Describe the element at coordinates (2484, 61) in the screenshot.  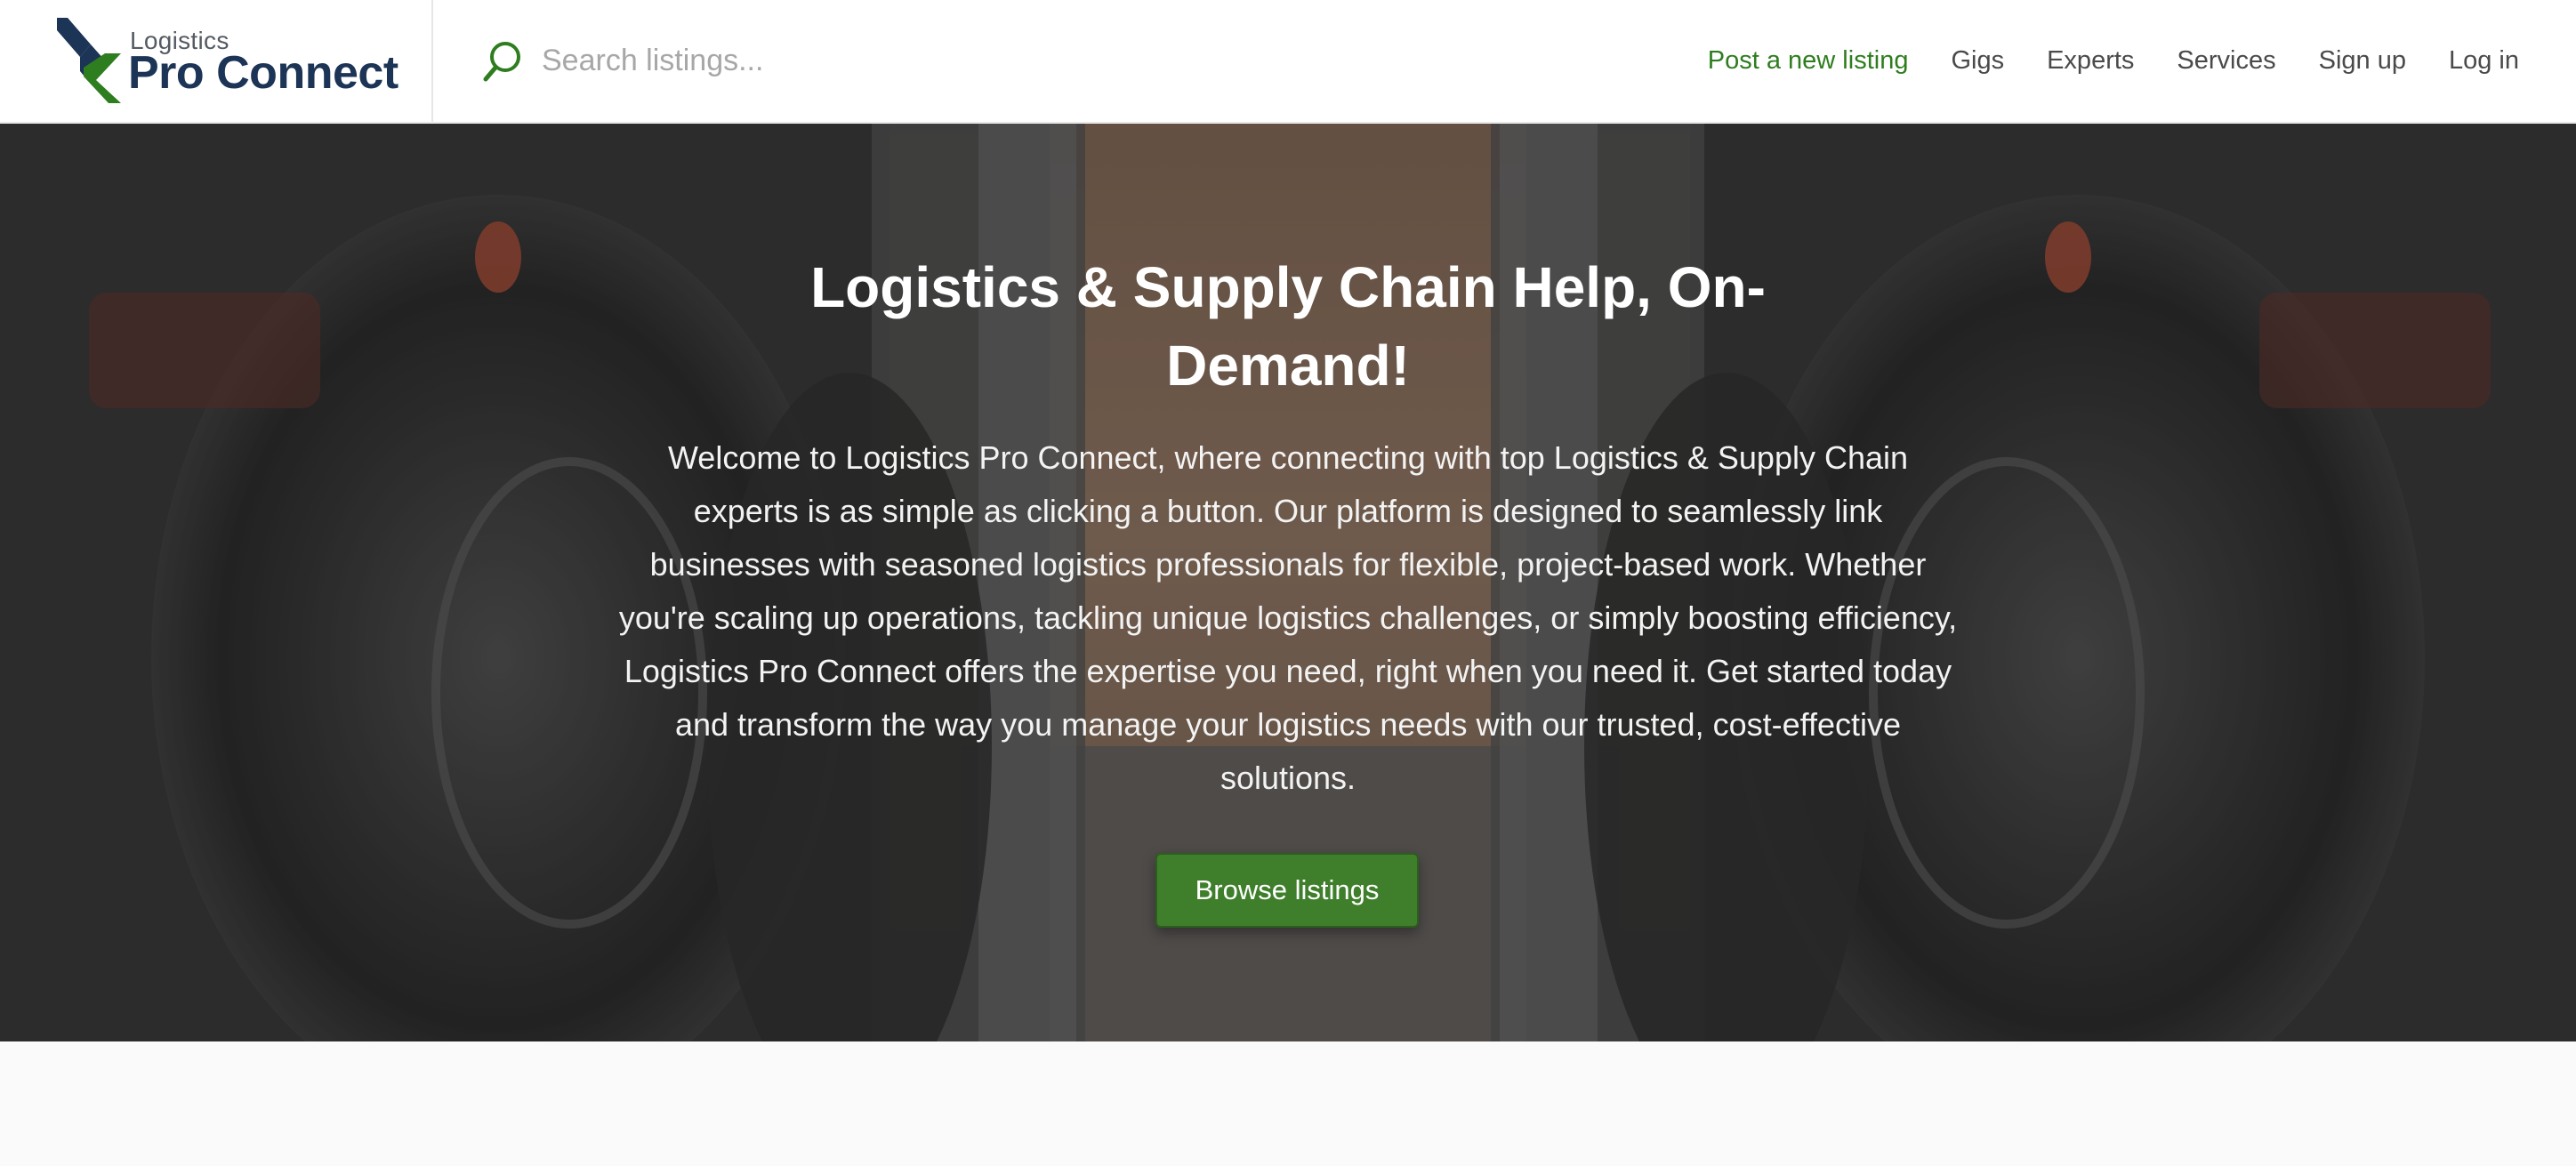
I see `log-in-link: Log in` at that location.